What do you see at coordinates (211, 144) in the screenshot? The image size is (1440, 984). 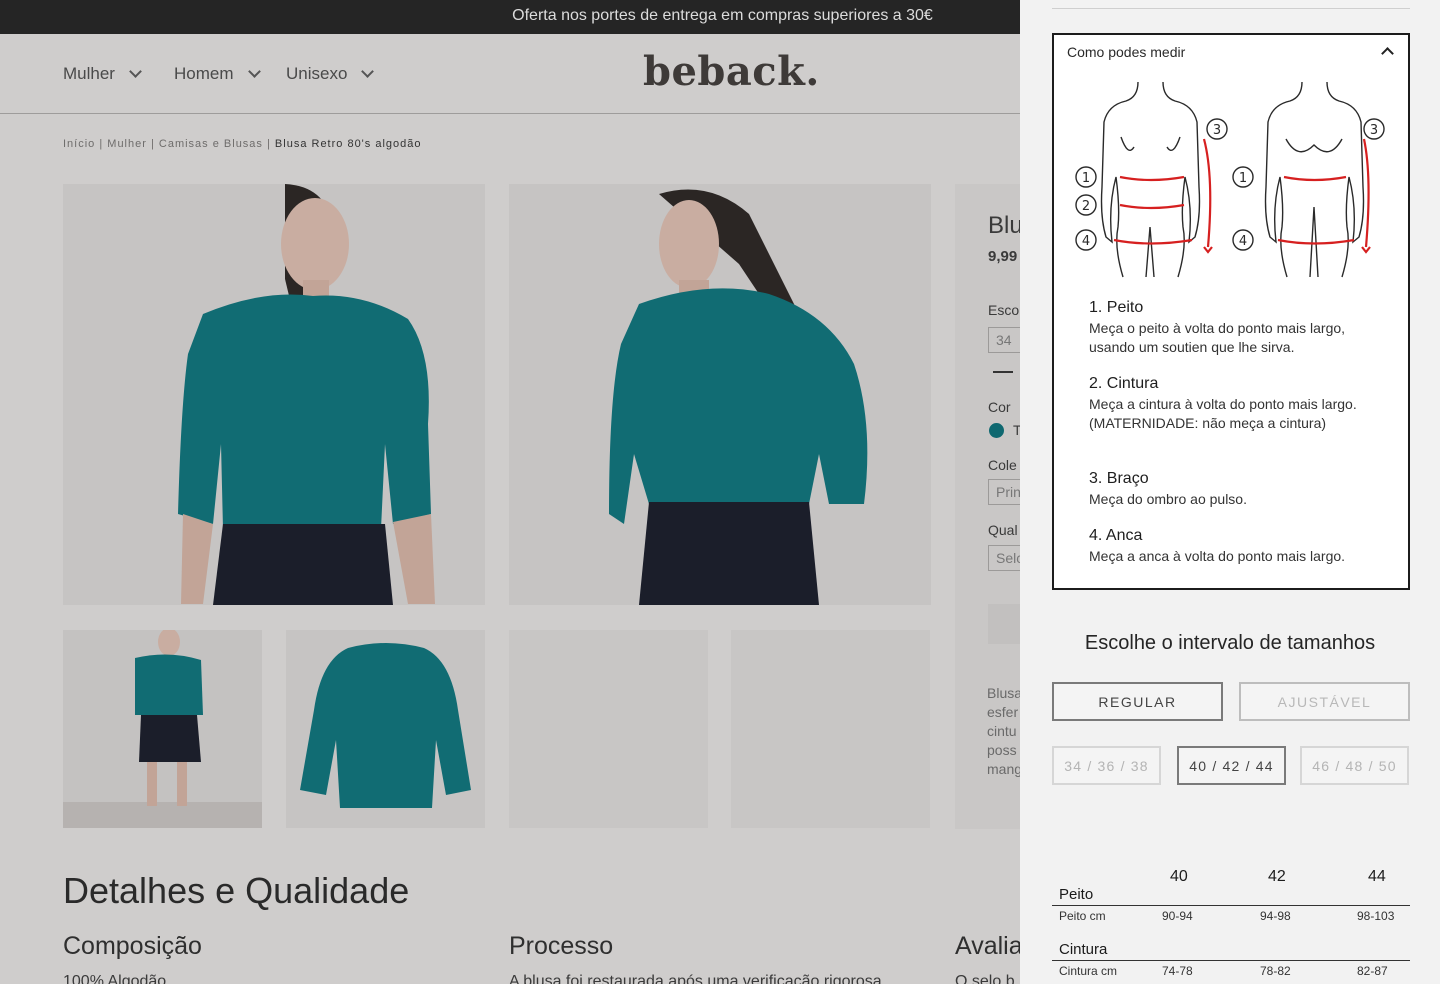 I see `breadcrumb-subcategory: Camisas e Blusas` at bounding box center [211, 144].